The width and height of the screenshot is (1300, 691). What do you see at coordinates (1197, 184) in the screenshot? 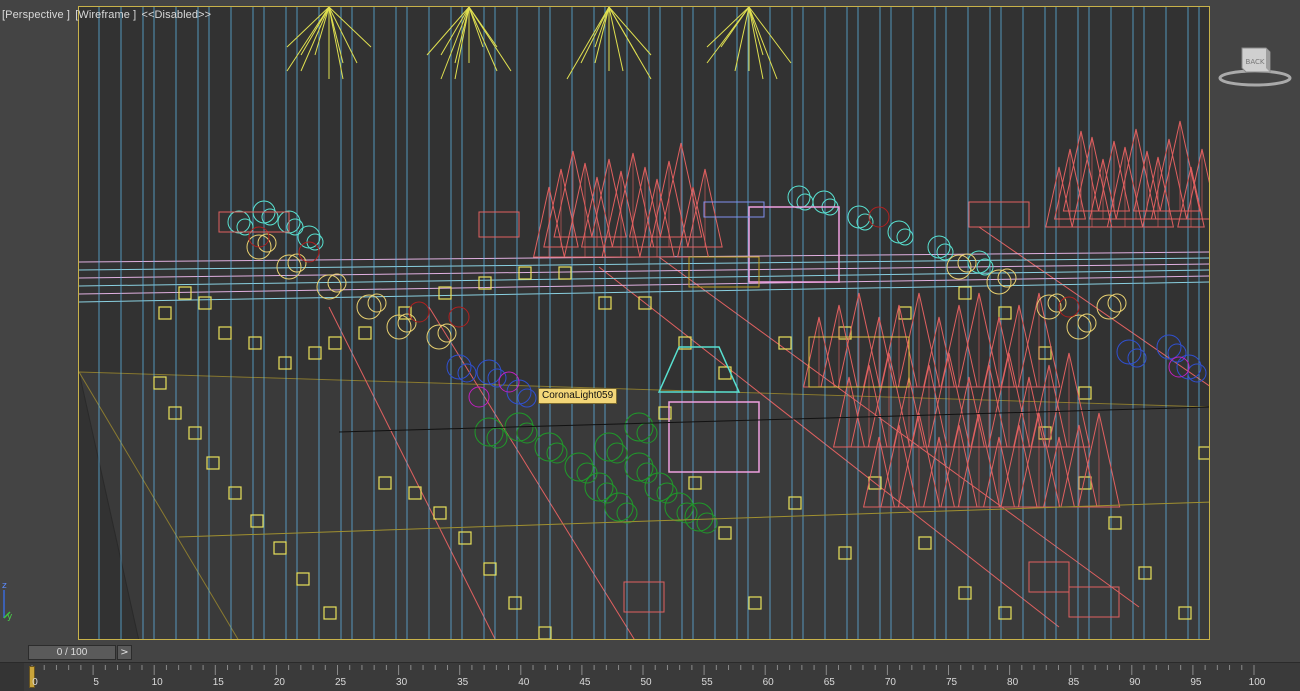
I see `conifer-tree` at bounding box center [1197, 184].